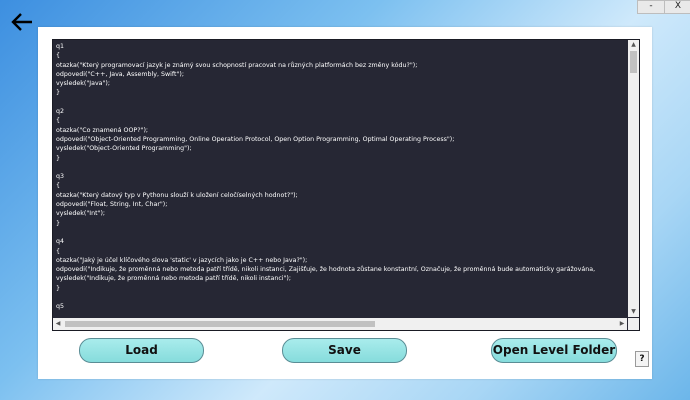 The width and height of the screenshot is (690, 400). I want to click on left-arrow-icon, so click(21, 22).